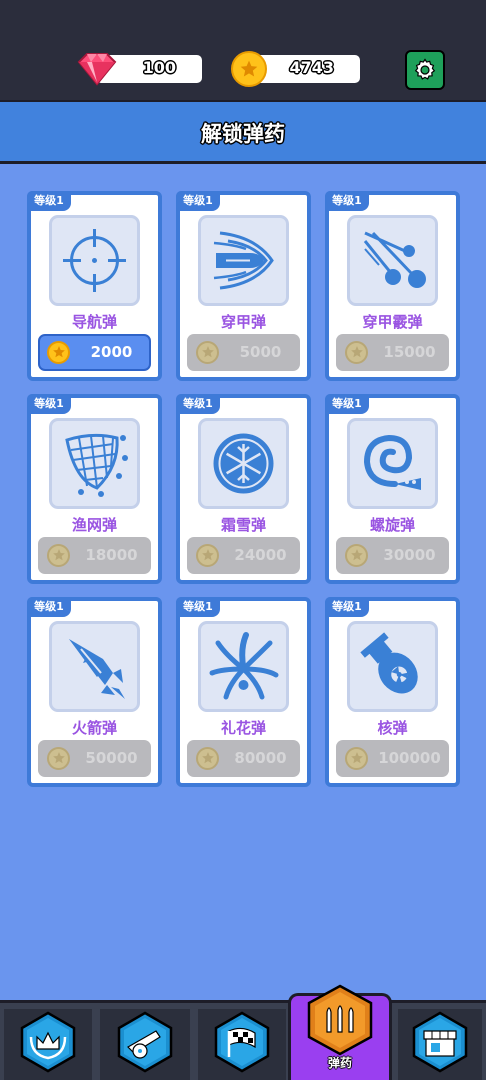 This screenshot has width=486, height=1080. I want to click on ammo-card: 等级1 穿甲弹 5000, so click(243, 286).